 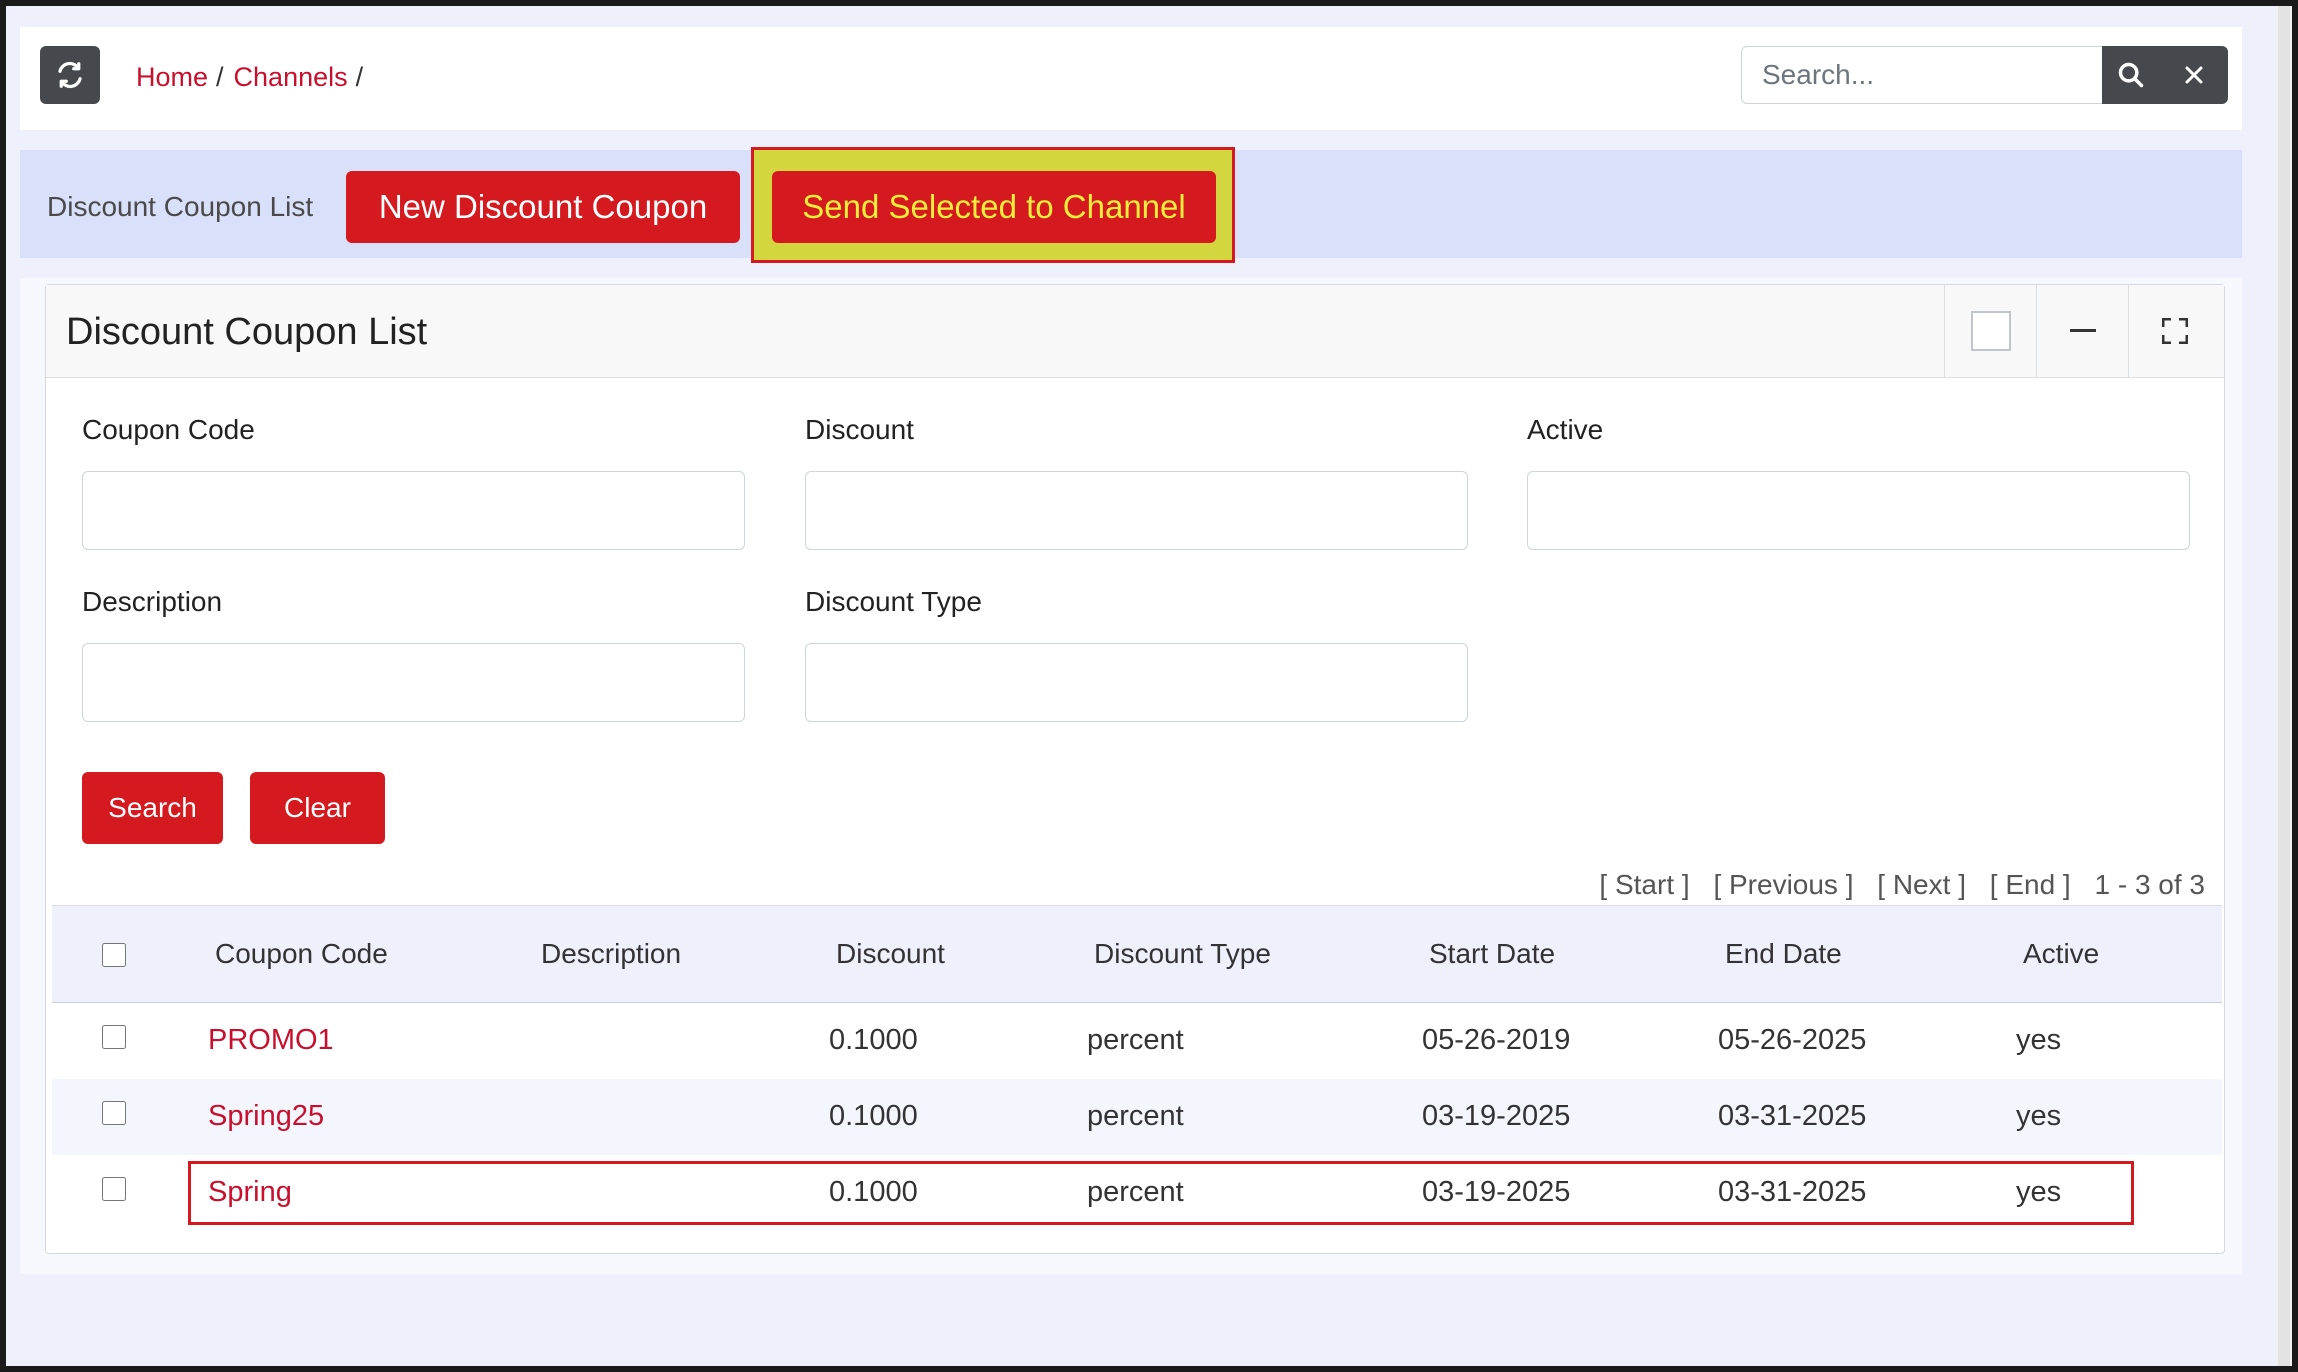 I want to click on send-selected-to-channel-button: Send Selected to Channel, so click(x=994, y=207).